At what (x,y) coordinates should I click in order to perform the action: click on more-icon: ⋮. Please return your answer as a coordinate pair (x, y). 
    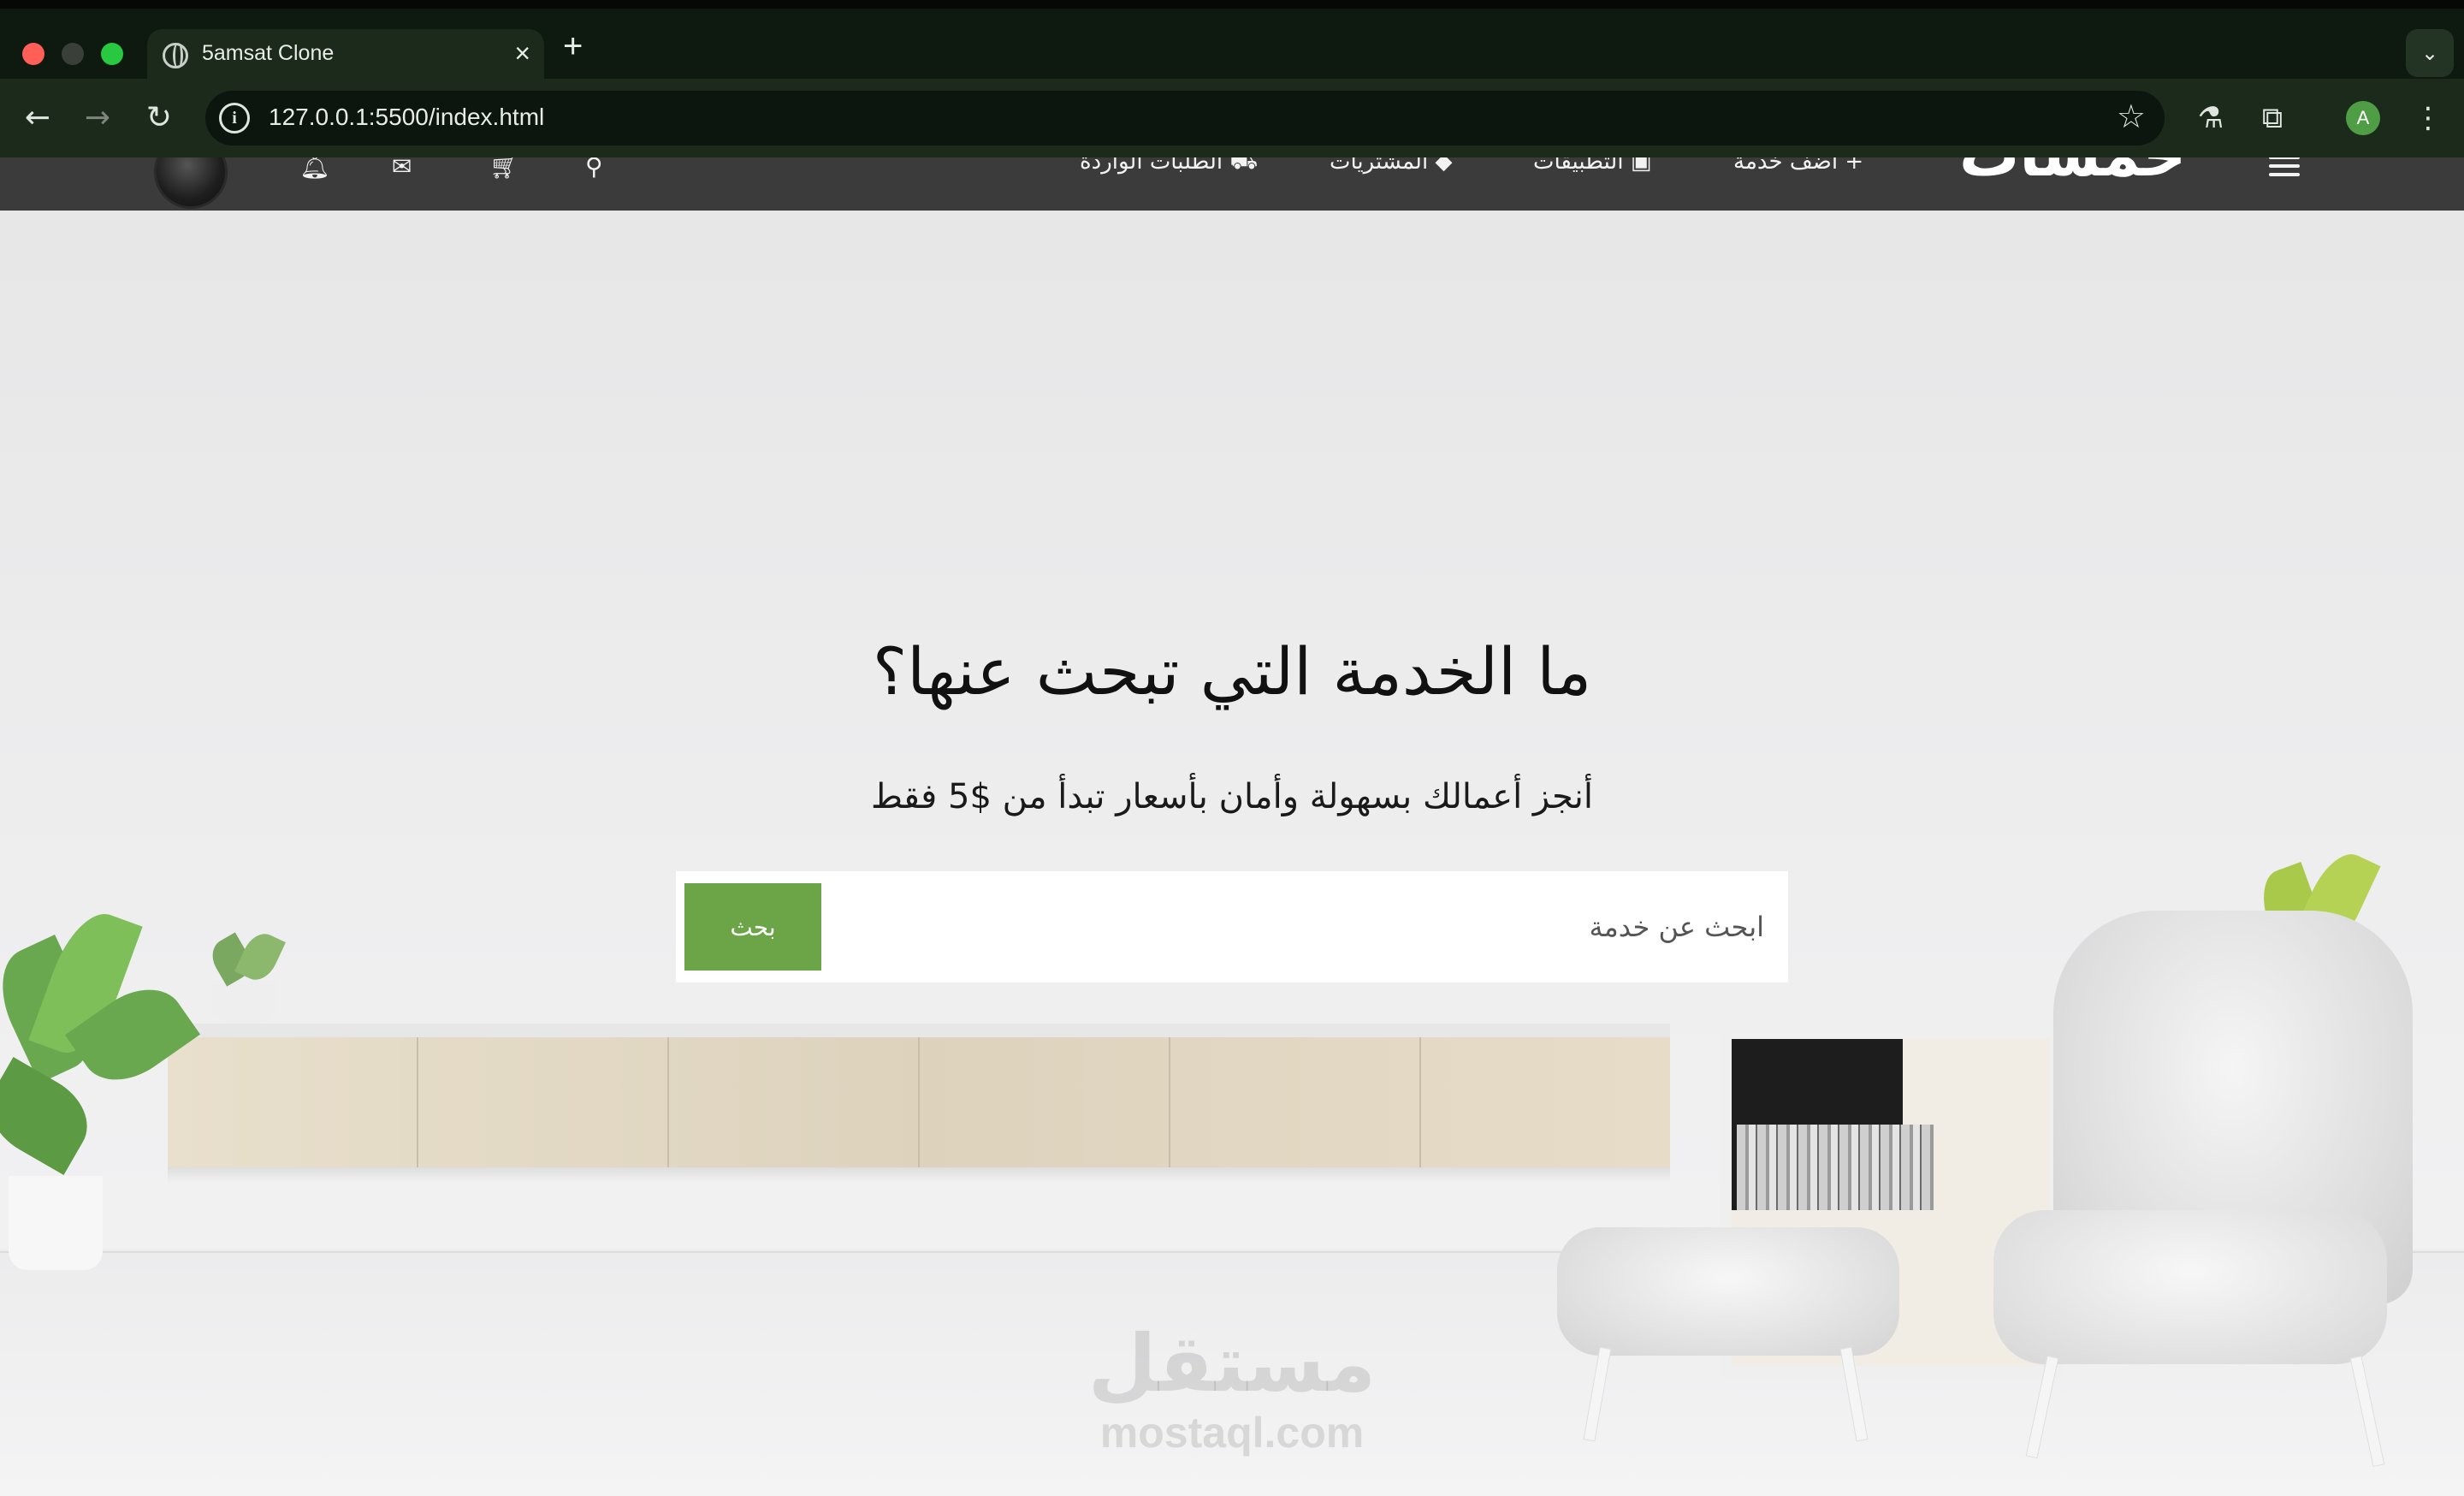
    Looking at the image, I should click on (2428, 119).